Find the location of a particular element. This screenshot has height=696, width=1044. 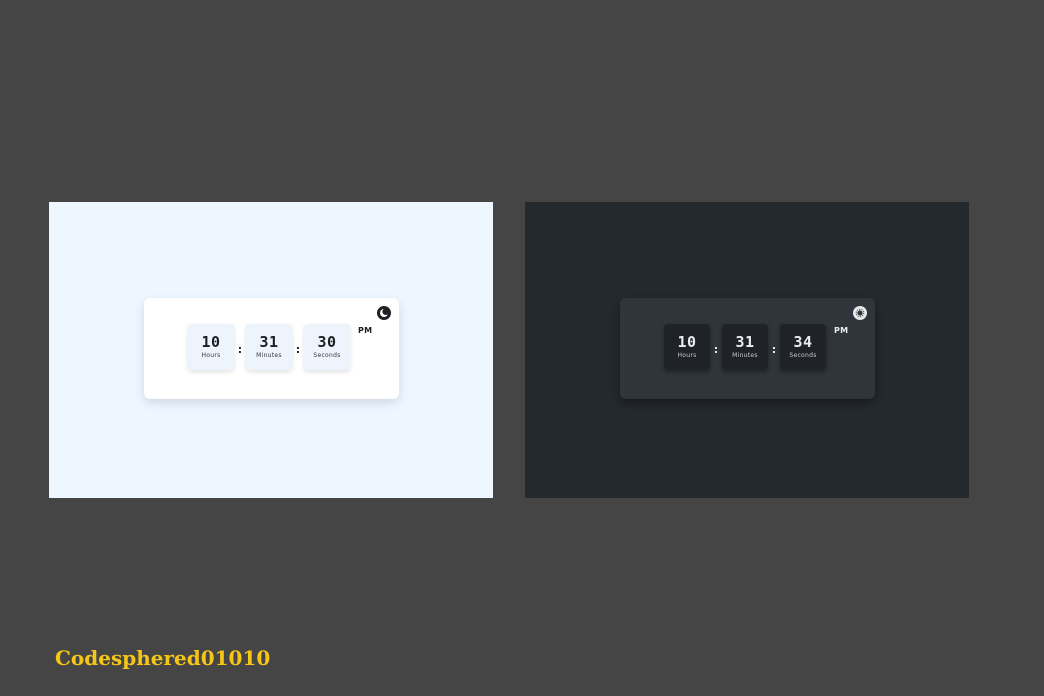

moon-icon is located at coordinates (384, 312).